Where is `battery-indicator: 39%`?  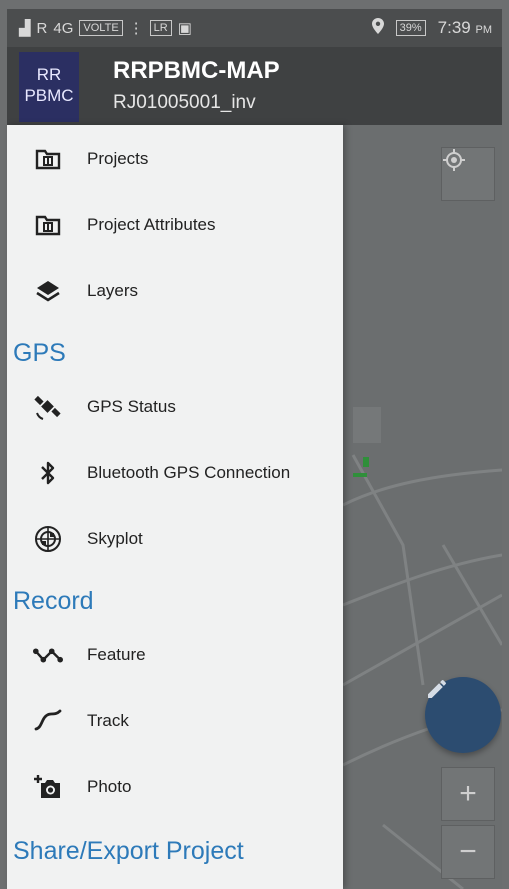
battery-indicator: 39% is located at coordinates (410, 28).